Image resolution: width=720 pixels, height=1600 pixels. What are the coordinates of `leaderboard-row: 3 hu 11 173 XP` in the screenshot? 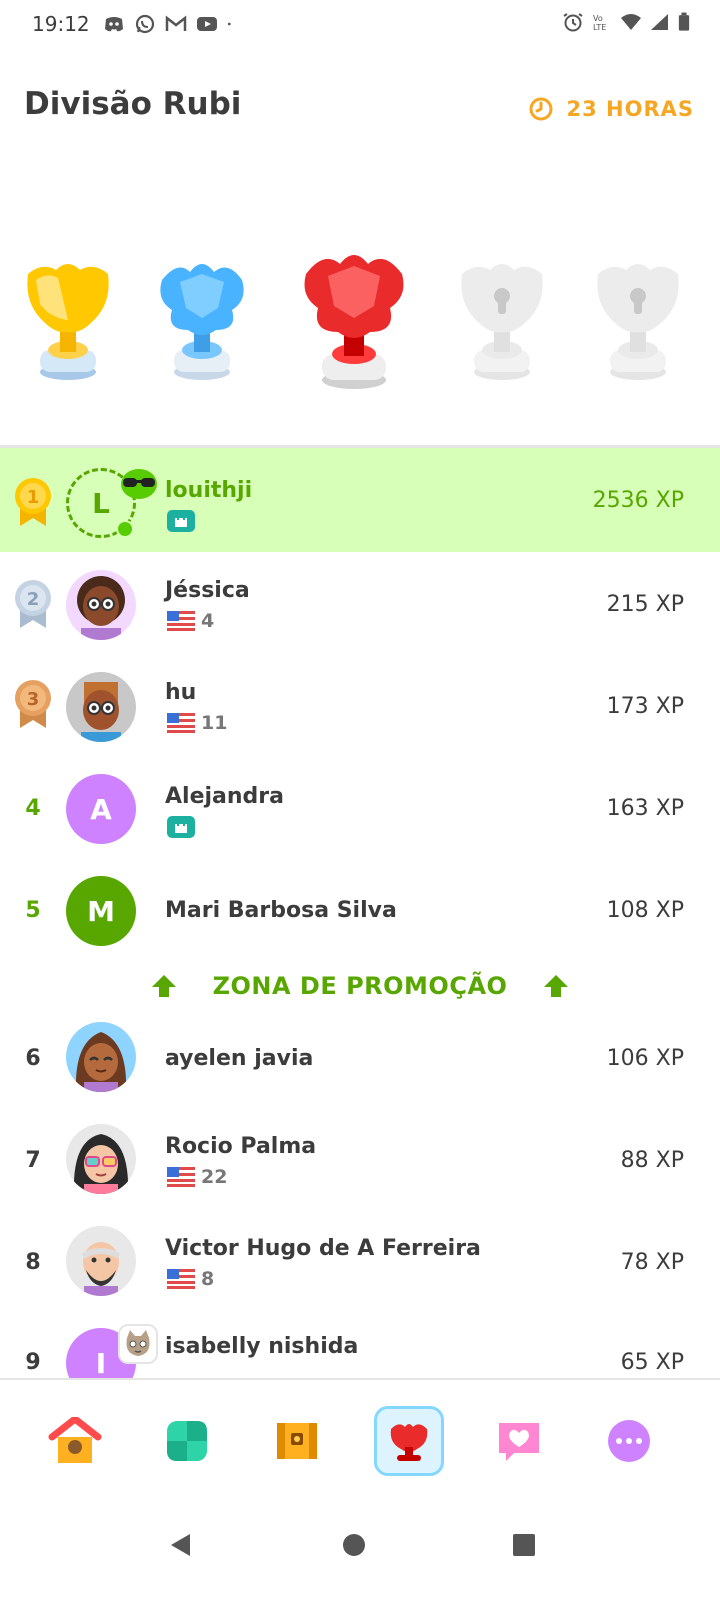 It's located at (360, 708).